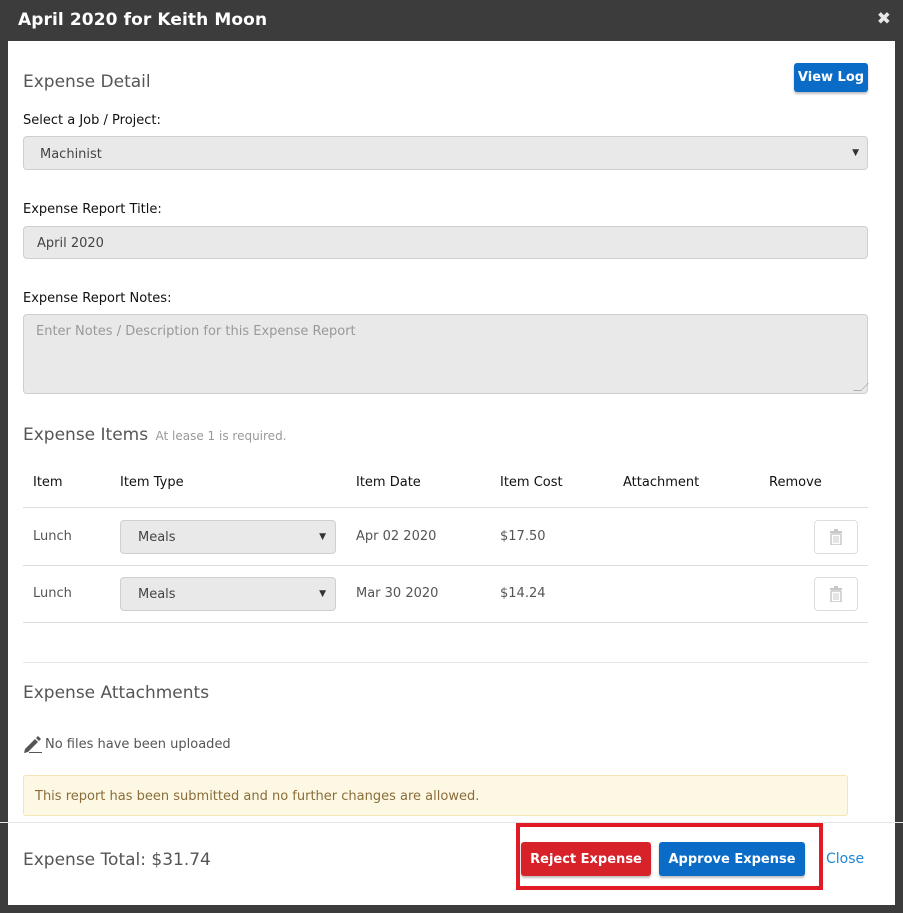  Describe the element at coordinates (152, 482) in the screenshot. I see `col-item-type: Item Type` at that location.